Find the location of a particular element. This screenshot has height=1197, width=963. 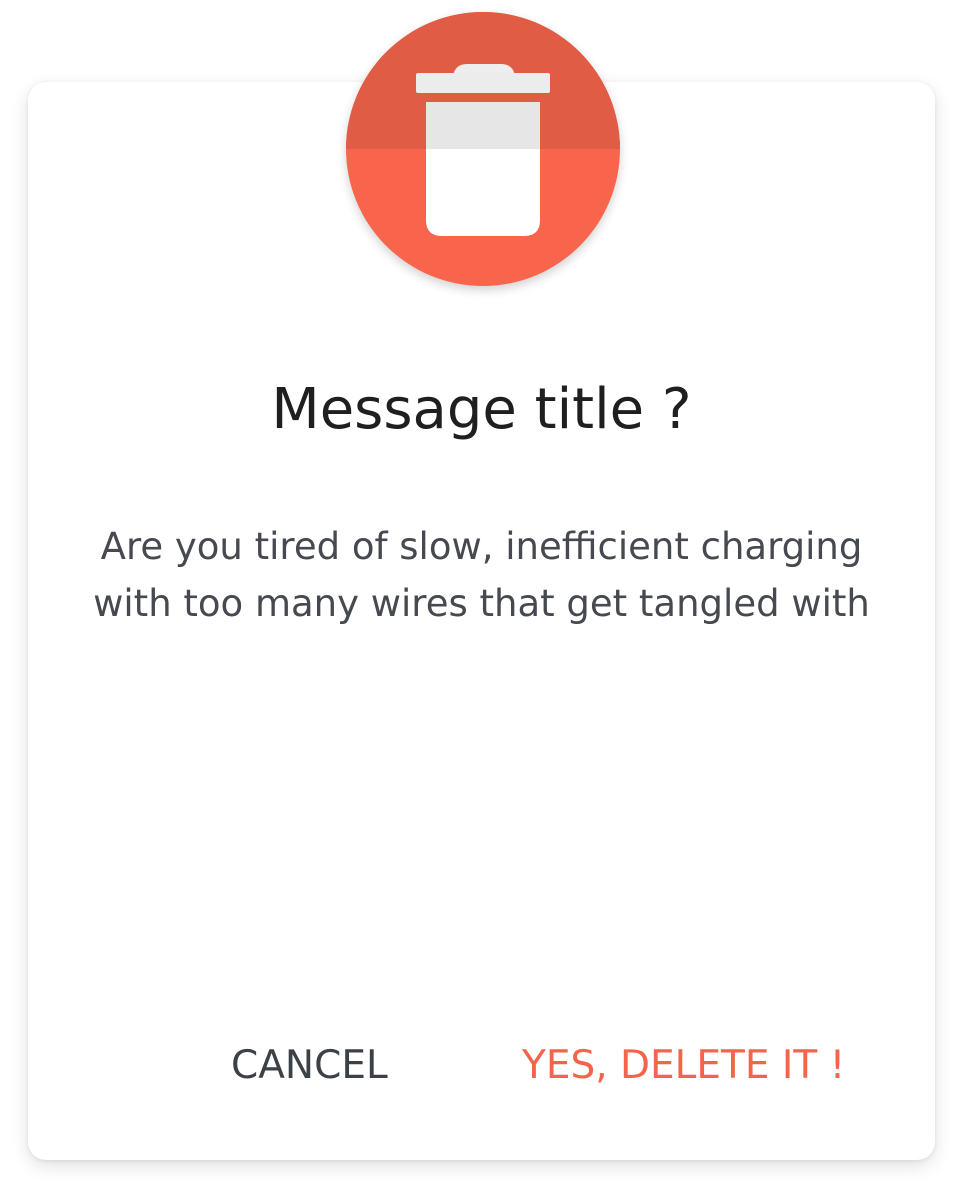

trash-badge is located at coordinates (483, 149).